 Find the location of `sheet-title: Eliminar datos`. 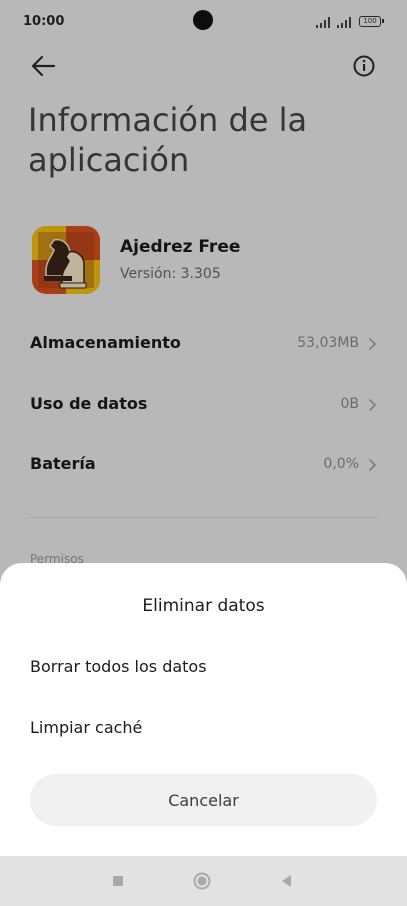

sheet-title: Eliminar datos is located at coordinates (203, 606).